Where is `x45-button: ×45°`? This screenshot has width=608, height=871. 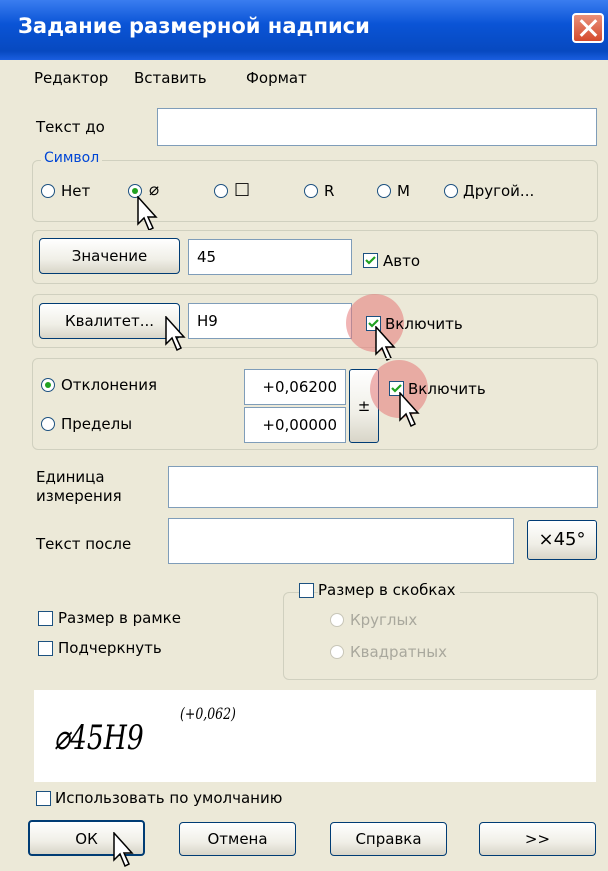 x45-button: ×45° is located at coordinates (562, 540).